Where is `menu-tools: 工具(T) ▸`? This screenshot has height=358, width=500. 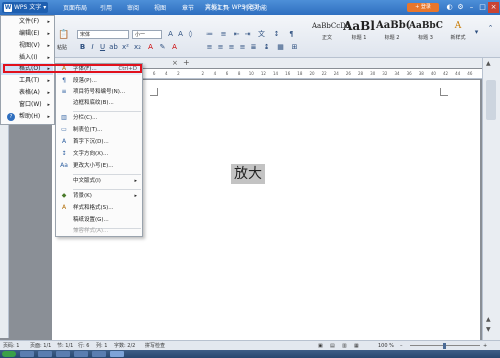 menu-tools: 工具(T) ▸ is located at coordinates (27, 81).